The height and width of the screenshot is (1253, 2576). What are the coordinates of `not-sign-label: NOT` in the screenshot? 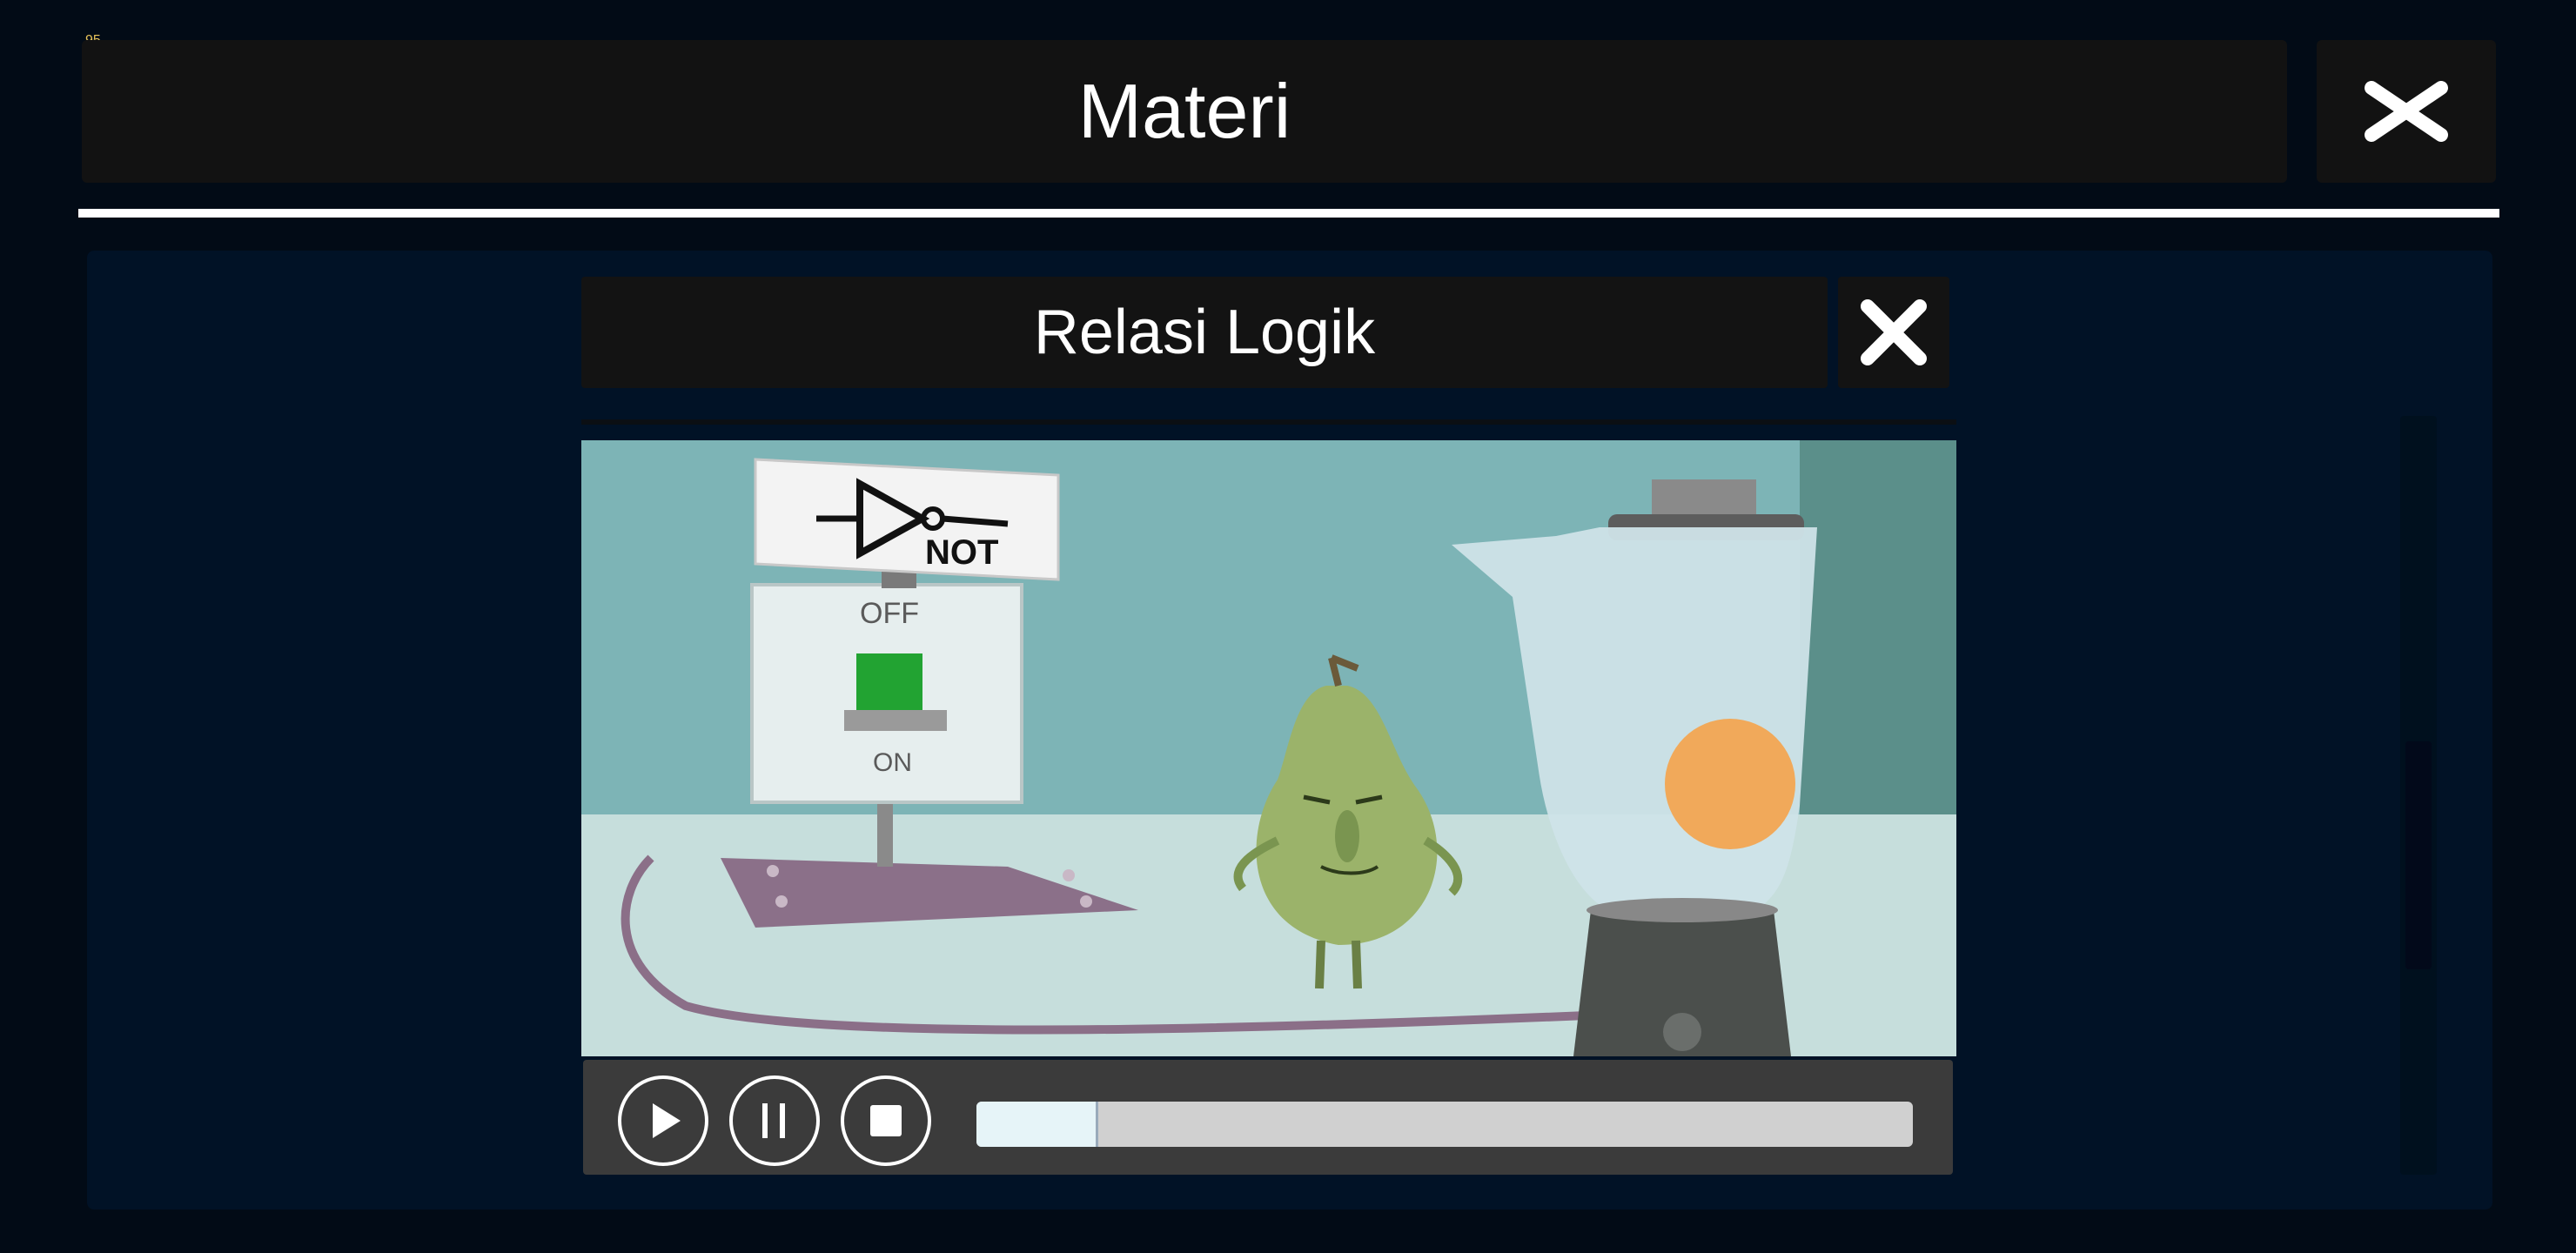 It's located at (962, 552).